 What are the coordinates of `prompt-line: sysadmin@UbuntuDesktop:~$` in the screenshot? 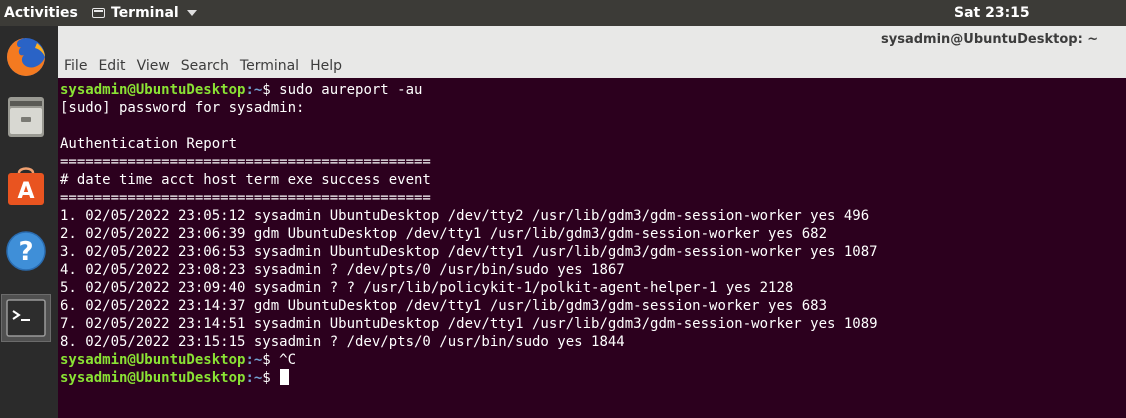 It's located at (175, 377).